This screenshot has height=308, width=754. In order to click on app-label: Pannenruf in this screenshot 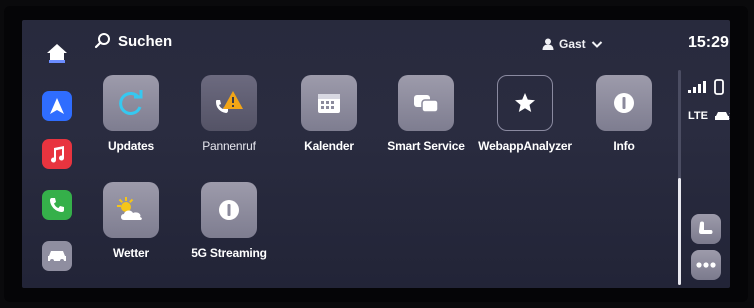, I will do `click(229, 146)`.